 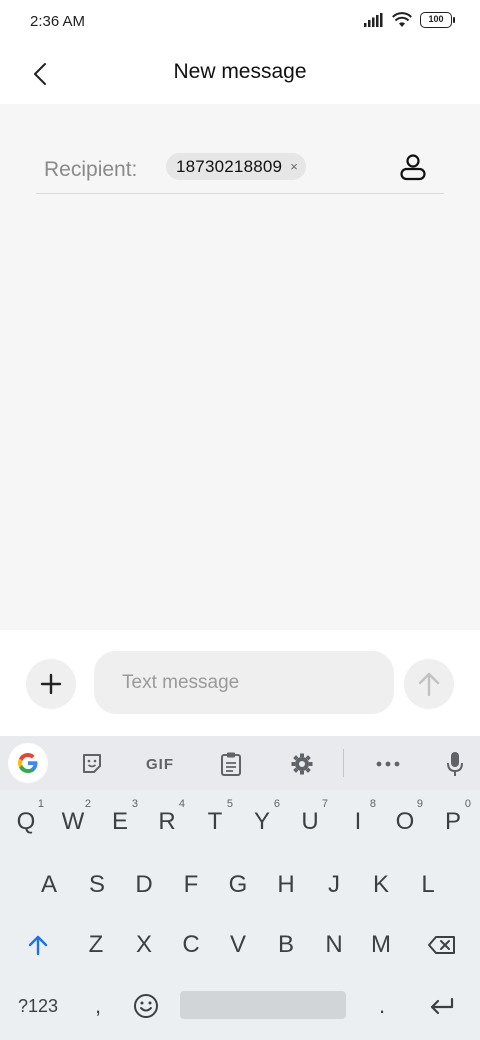 I want to click on plus-icon, so click(x=51, y=684).